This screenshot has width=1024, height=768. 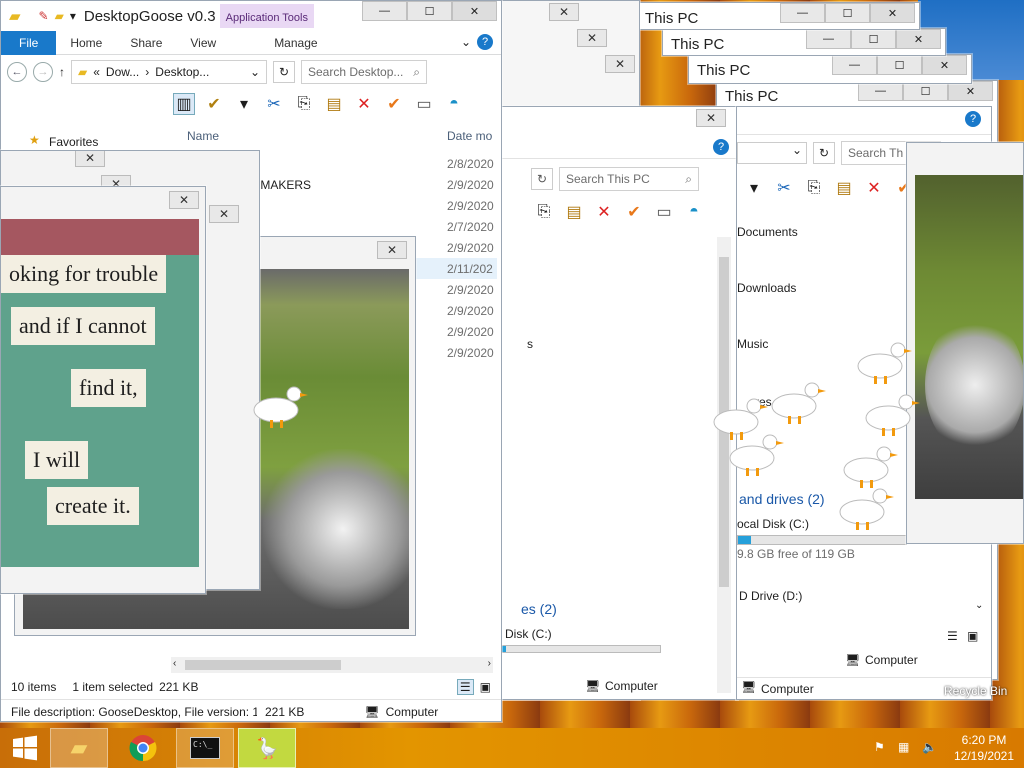 I want to click on tab-home: Home, so click(x=86, y=43).